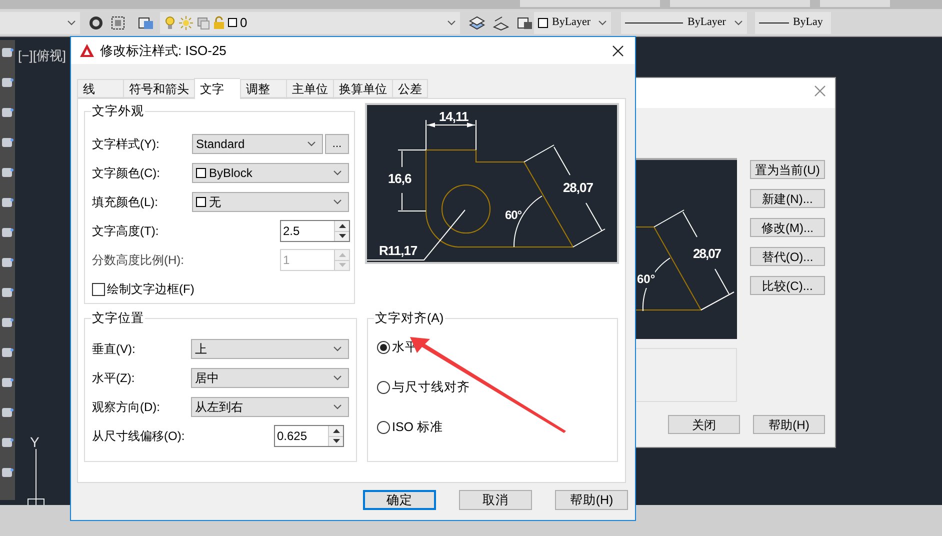 This screenshot has width=942, height=536. What do you see at coordinates (431, 387) in the screenshot?
I see `radio-label: 与尺寸线对齐` at bounding box center [431, 387].